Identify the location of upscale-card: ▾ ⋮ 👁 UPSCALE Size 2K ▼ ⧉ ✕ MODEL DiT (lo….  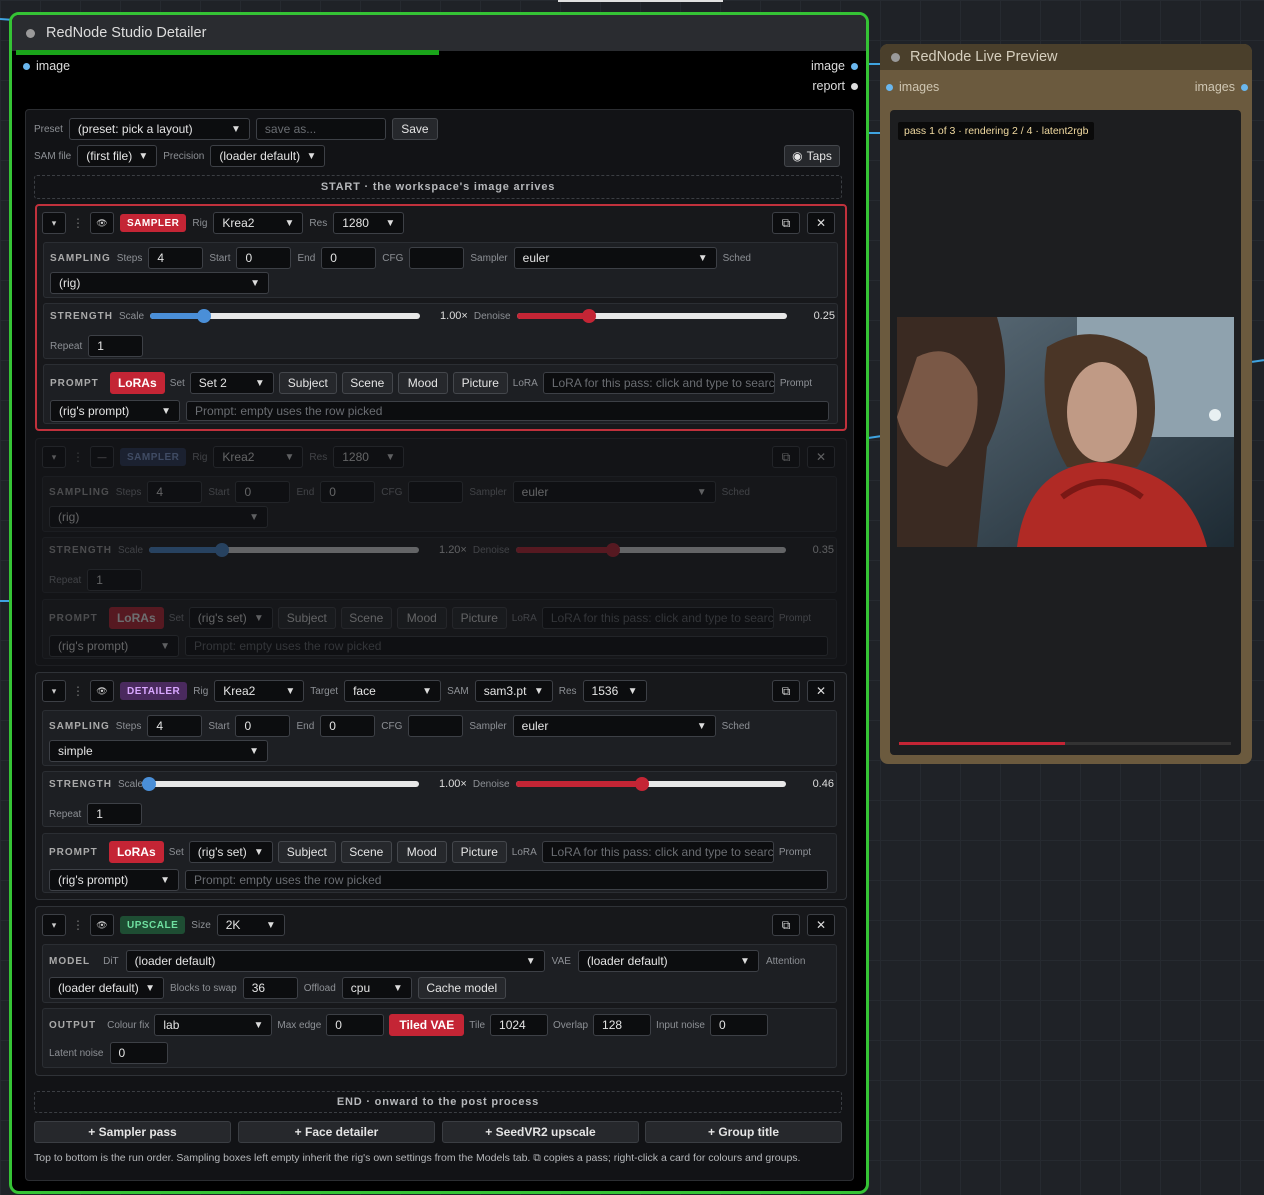
(441, 991).